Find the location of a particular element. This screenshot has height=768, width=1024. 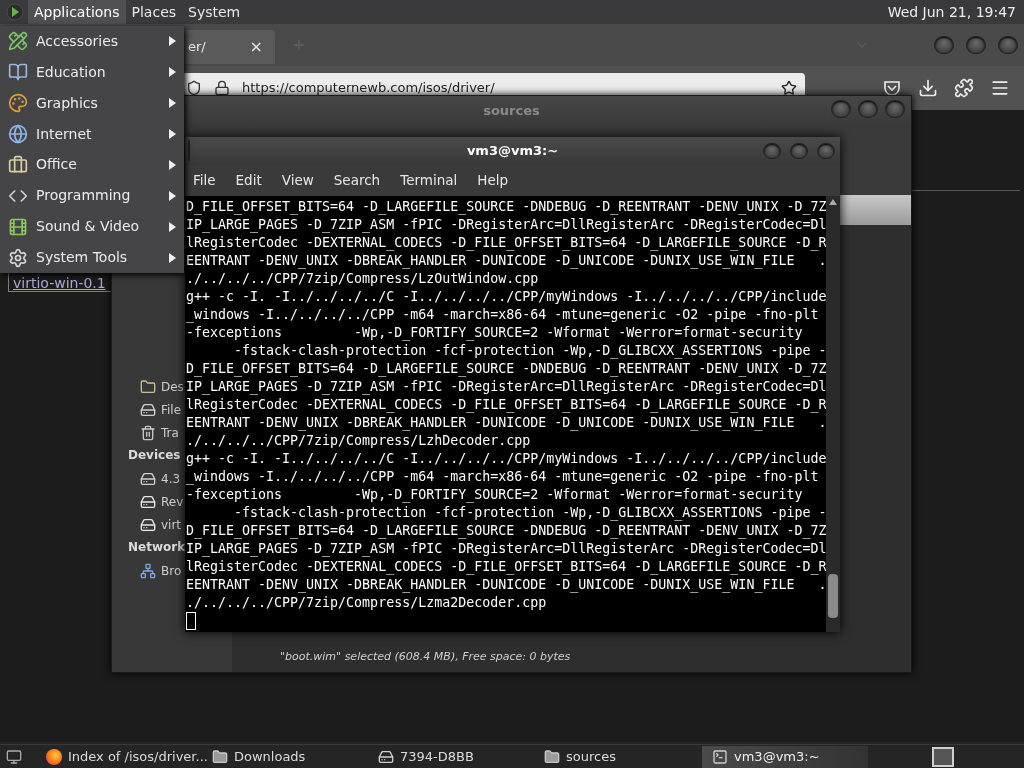

sidebar-heading: Network is located at coordinates (157, 547).